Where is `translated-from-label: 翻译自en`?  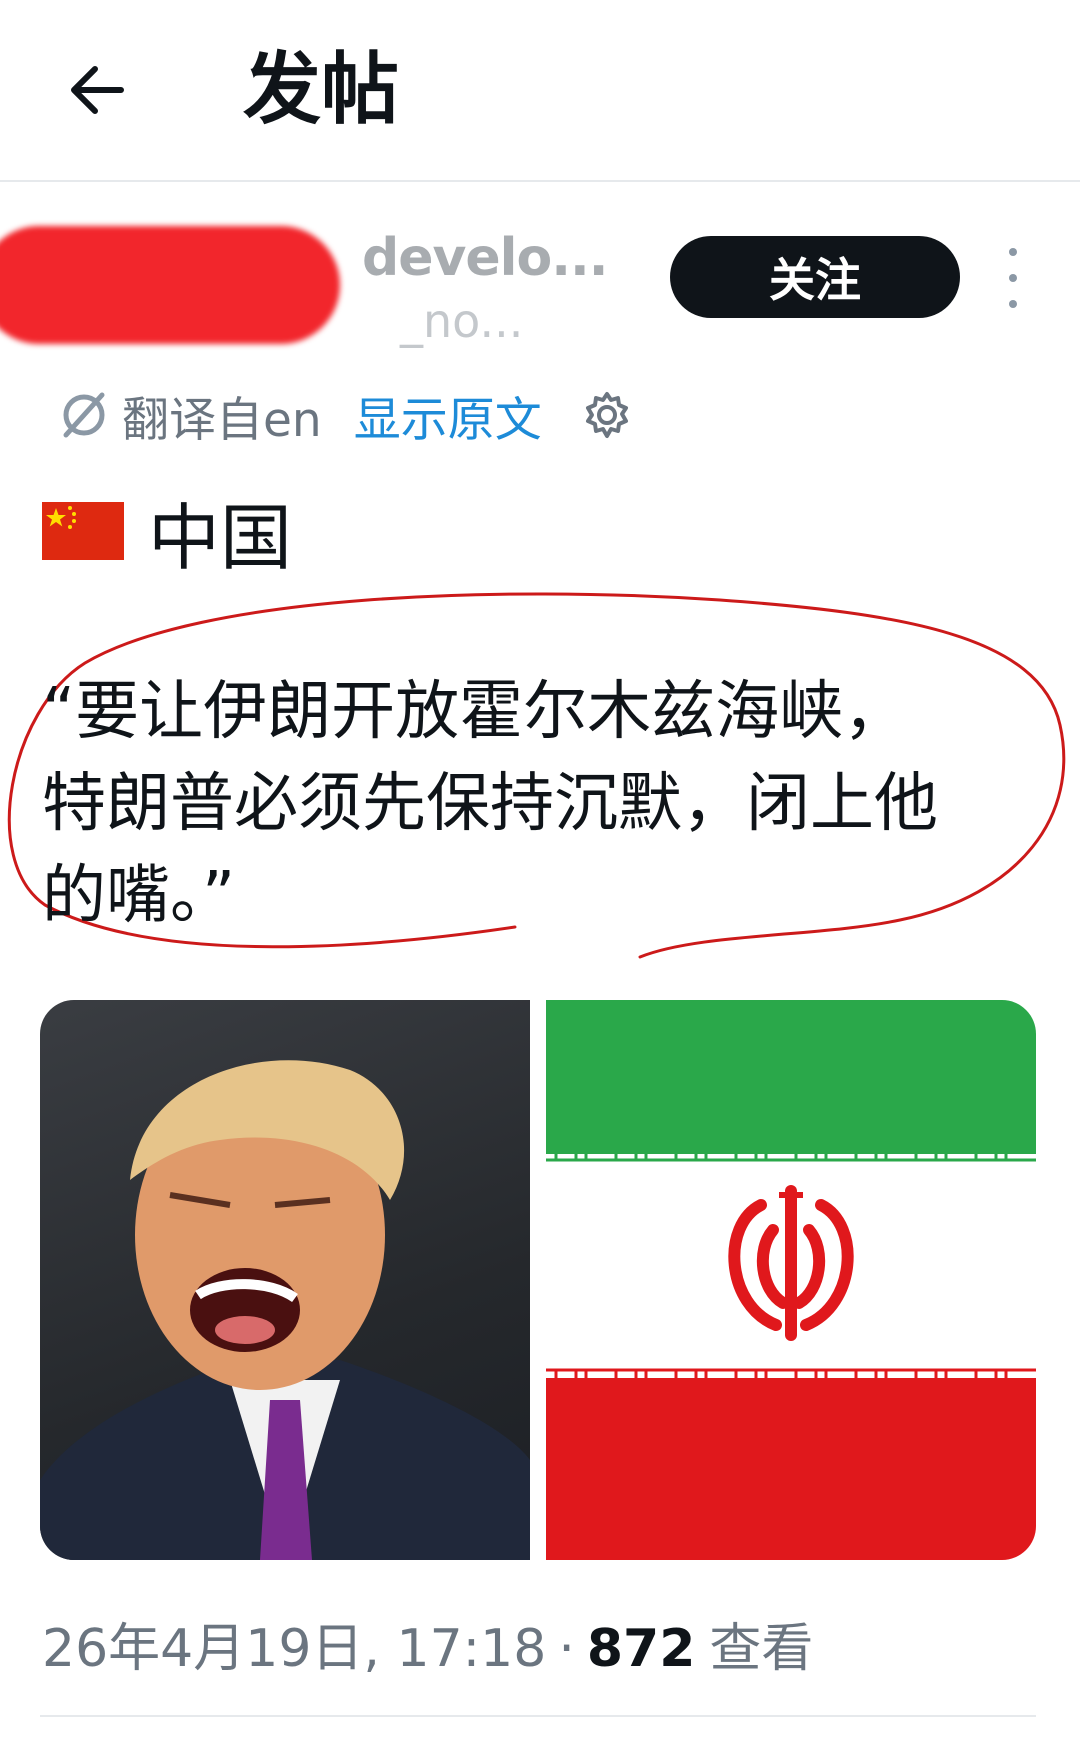 translated-from-label: 翻译自en is located at coordinates (222, 420).